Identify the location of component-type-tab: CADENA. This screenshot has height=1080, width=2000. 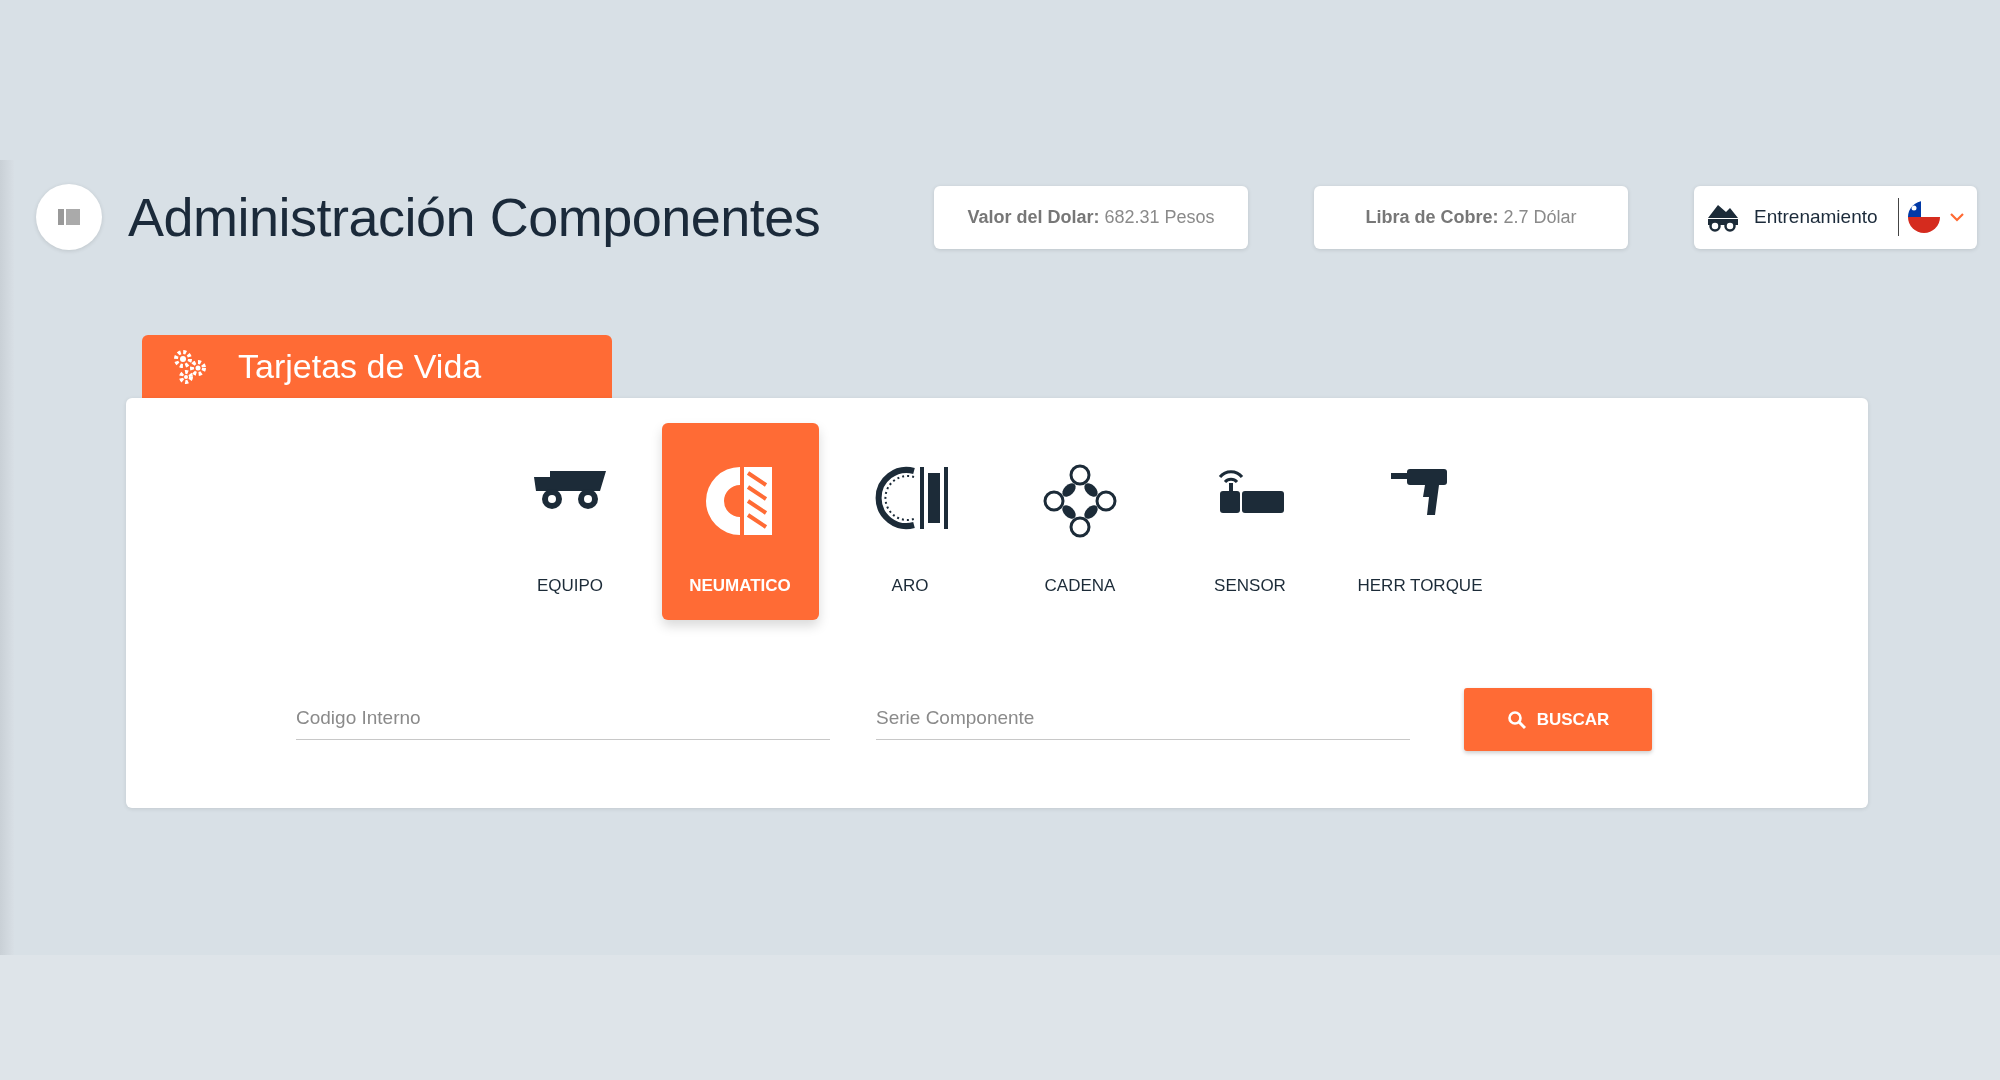
(1080, 521).